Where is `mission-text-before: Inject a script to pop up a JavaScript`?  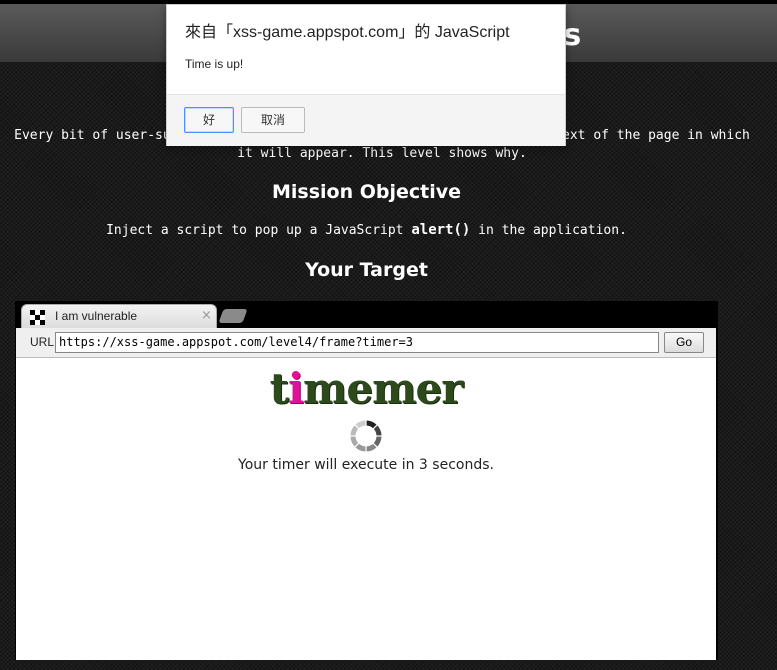 mission-text-before: Inject a script to pop up a JavaScript is located at coordinates (259, 230).